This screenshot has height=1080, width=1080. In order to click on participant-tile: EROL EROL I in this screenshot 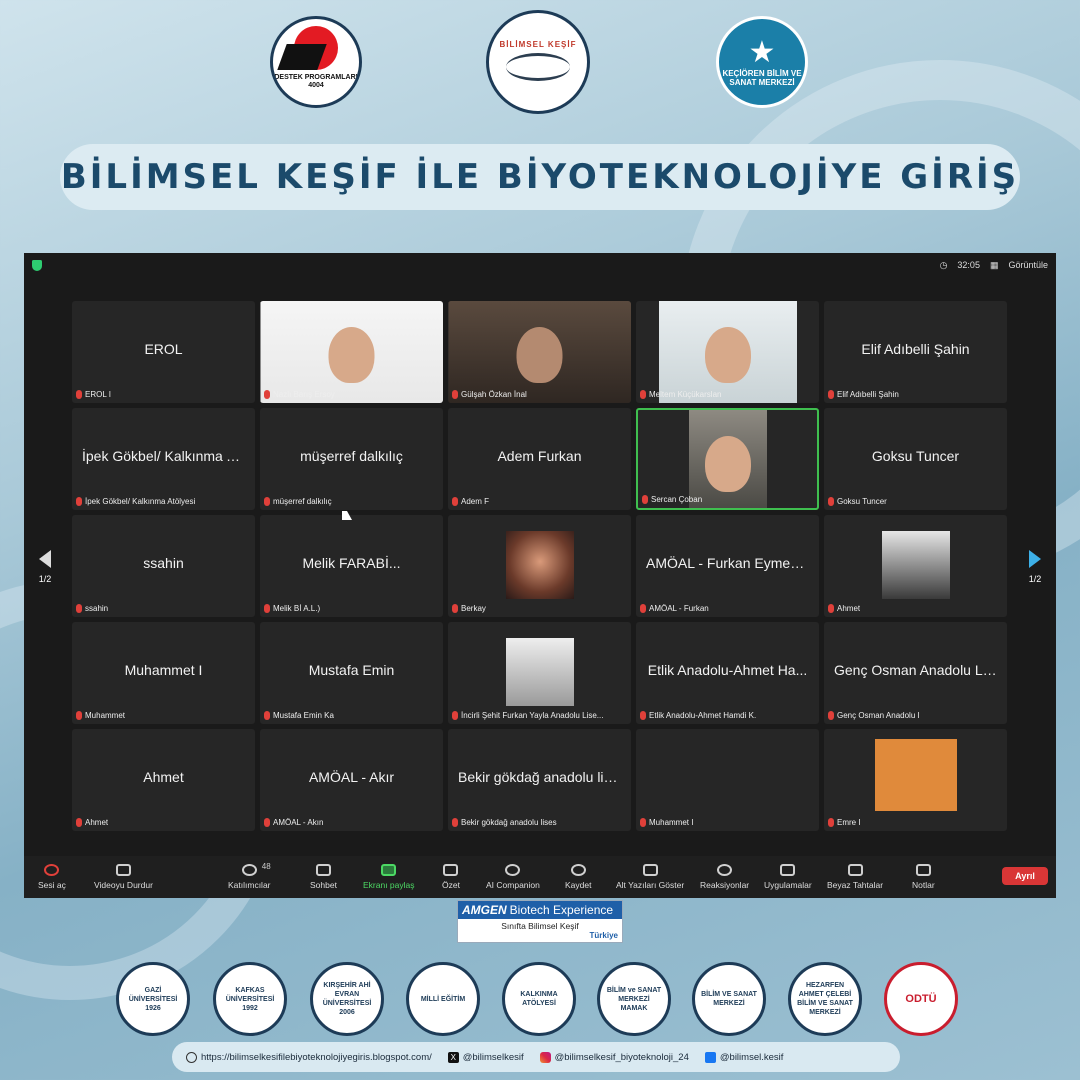, I will do `click(163, 352)`.